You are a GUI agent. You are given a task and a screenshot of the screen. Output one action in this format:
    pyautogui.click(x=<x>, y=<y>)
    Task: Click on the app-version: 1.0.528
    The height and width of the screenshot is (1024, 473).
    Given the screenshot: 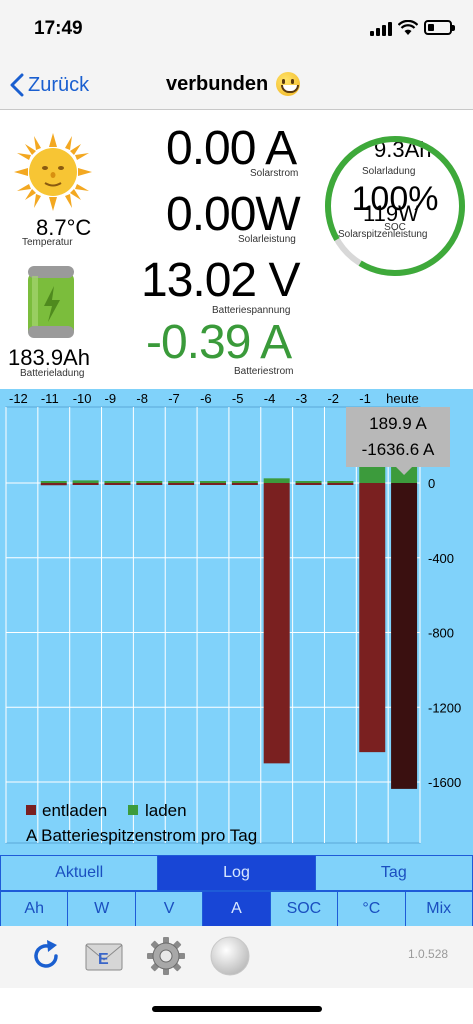 What is the action you would take?
    pyautogui.click(x=428, y=954)
    